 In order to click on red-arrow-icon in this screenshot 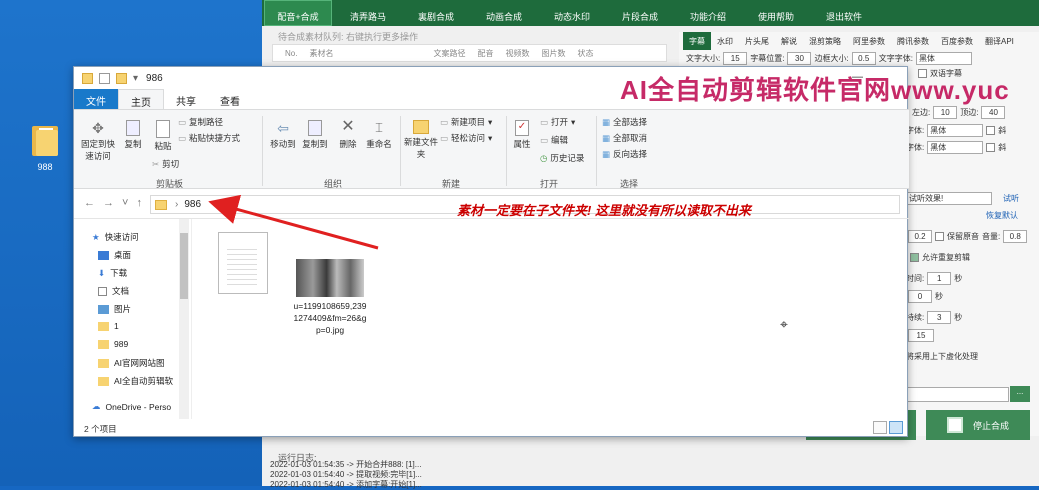, I will do `click(293, 222)`.